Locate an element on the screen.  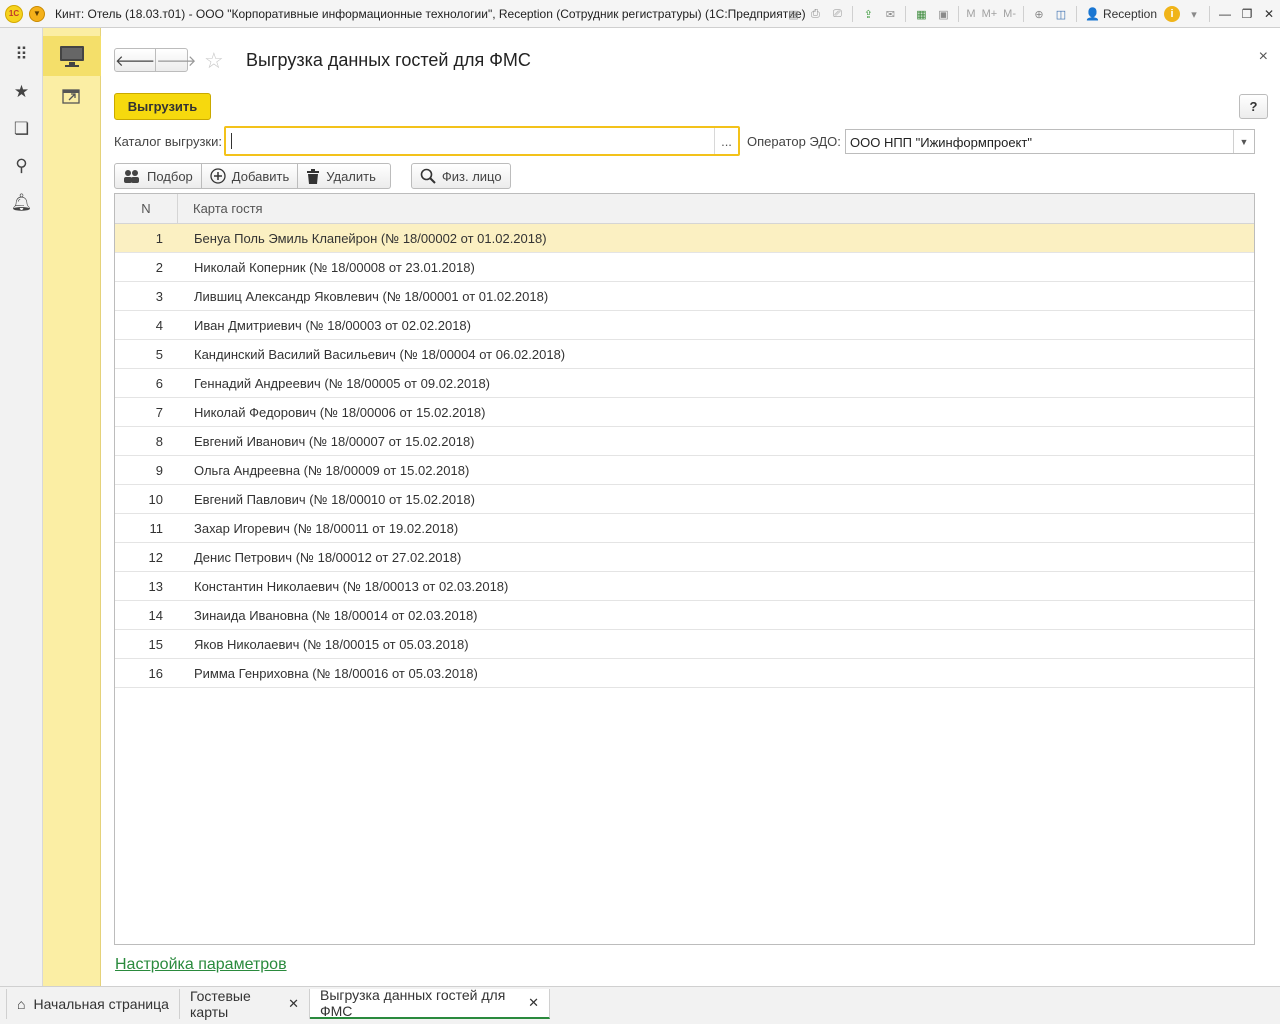
search-icon: ⚲ is located at coordinates (21, 165).